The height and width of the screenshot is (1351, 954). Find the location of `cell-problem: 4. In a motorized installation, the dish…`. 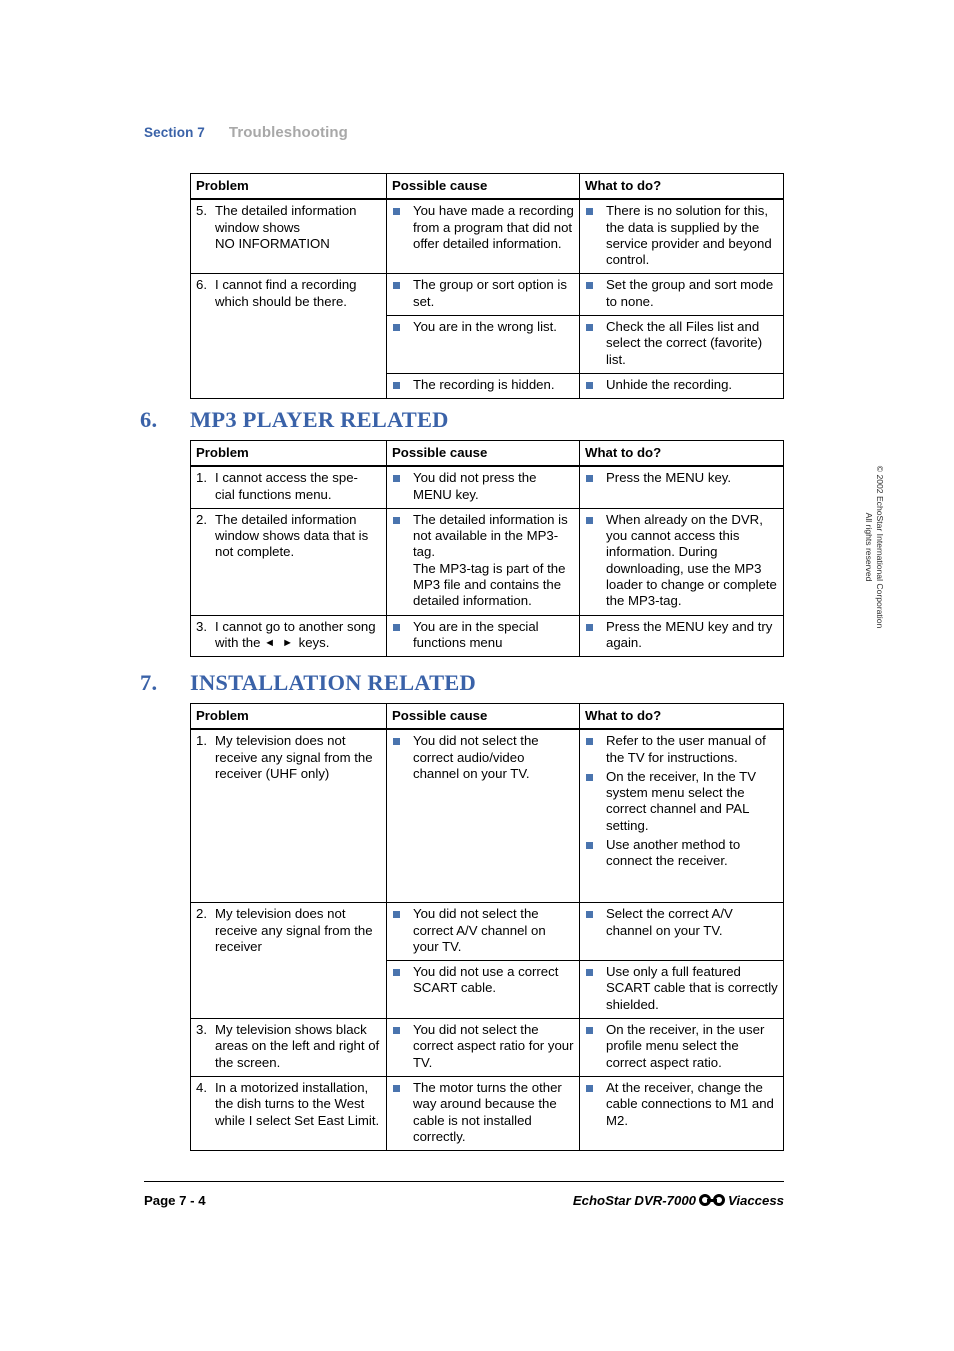

cell-problem: 4. In a motorized installation, the dish… is located at coordinates (288, 1113).